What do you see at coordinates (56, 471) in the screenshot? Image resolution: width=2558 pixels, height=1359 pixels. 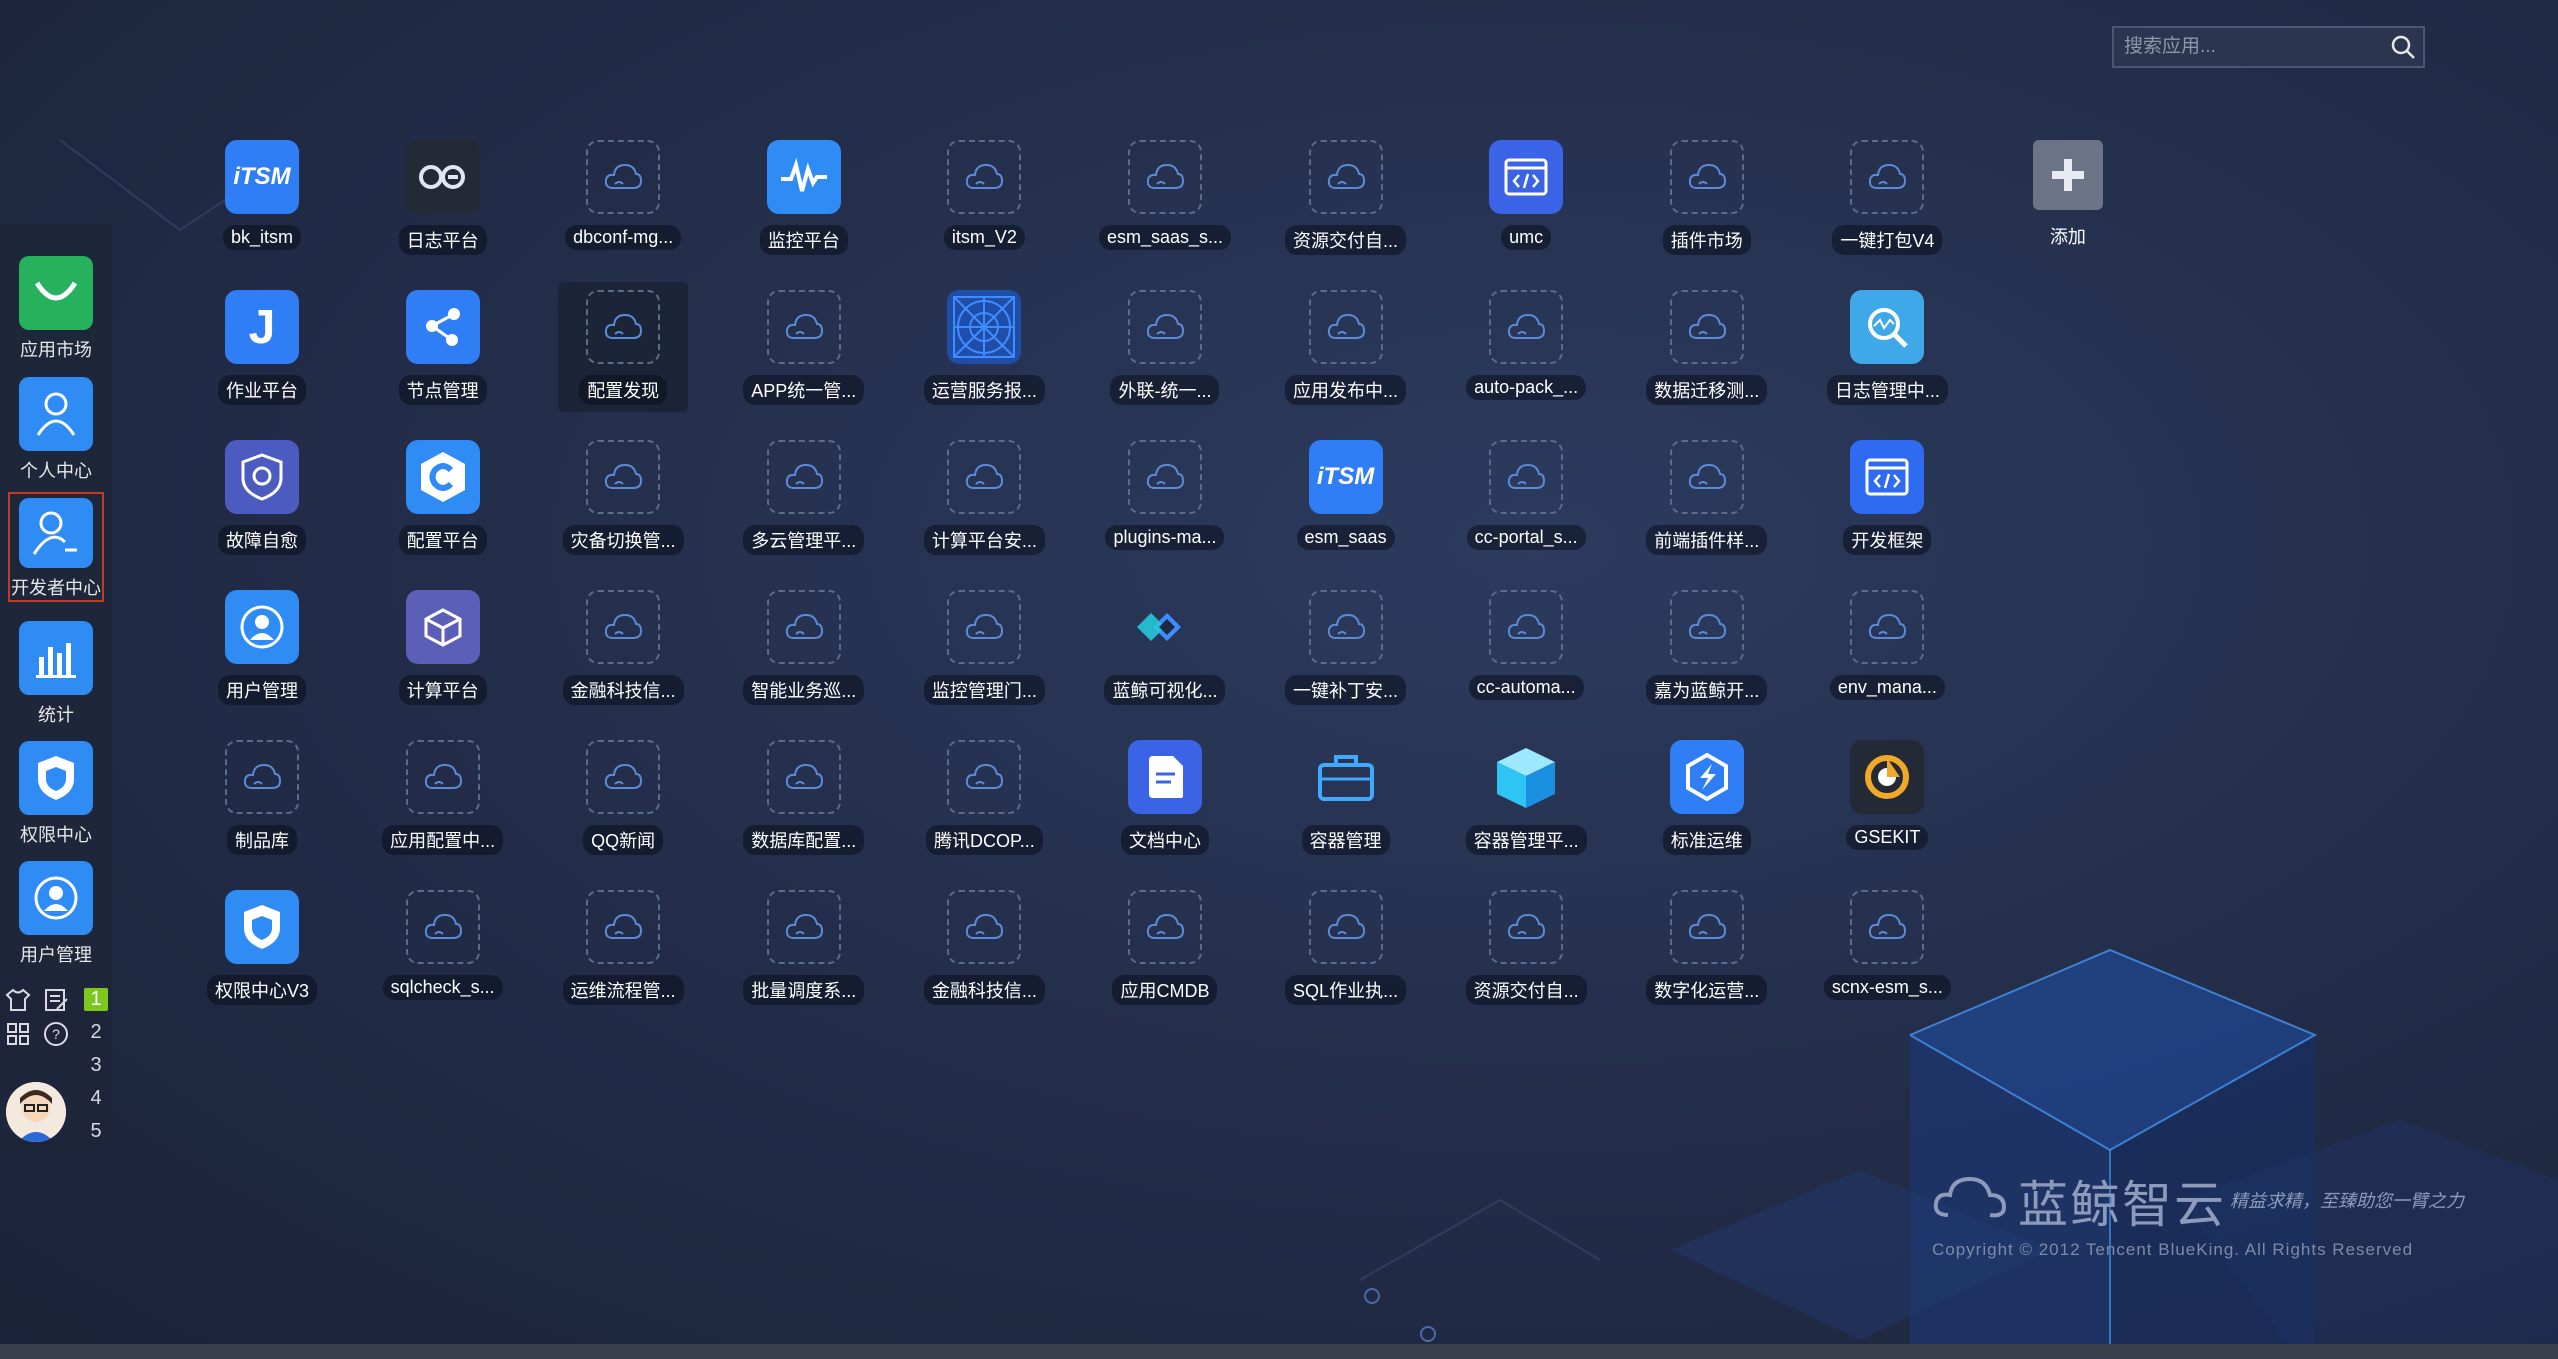 I see `sidebar-item-label: 个人中心` at bounding box center [56, 471].